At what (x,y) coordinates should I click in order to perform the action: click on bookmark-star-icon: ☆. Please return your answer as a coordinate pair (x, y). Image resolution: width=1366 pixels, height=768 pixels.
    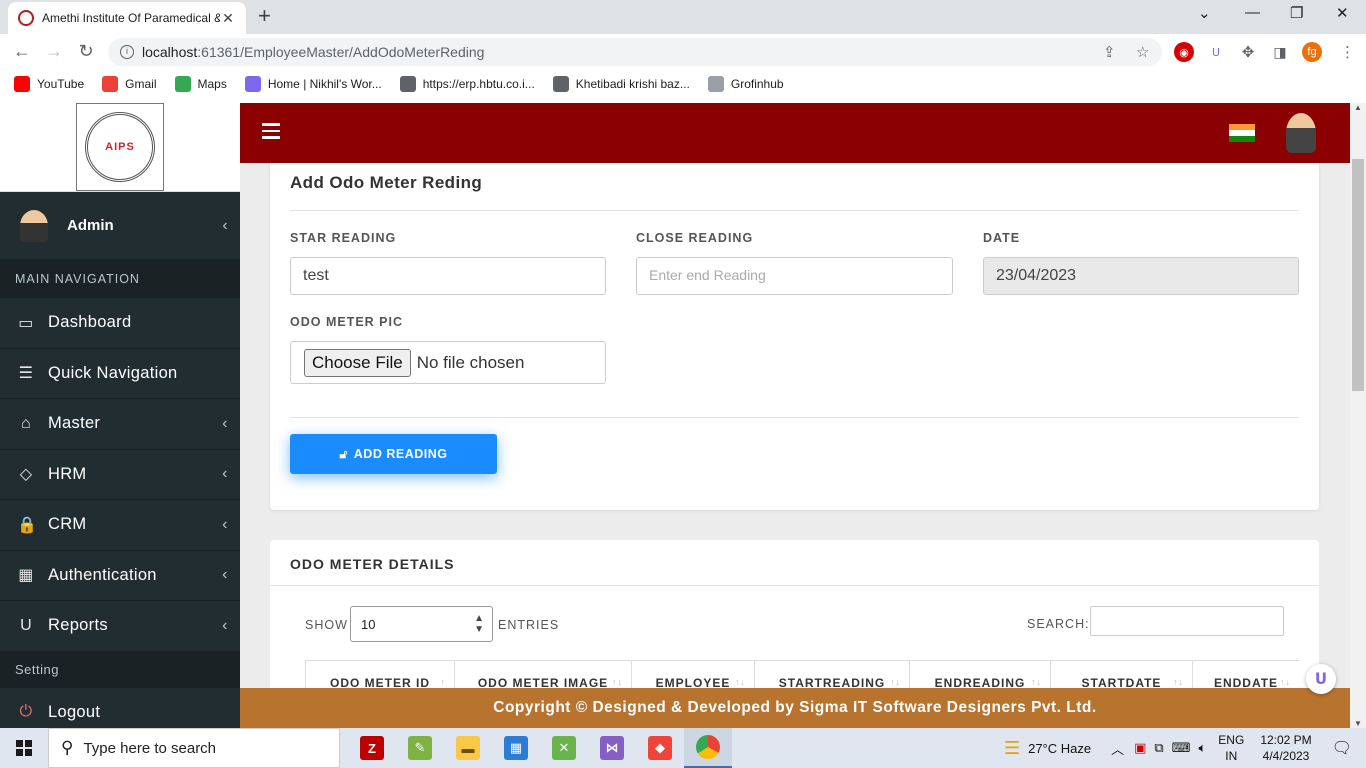
    Looking at the image, I should click on (1142, 52).